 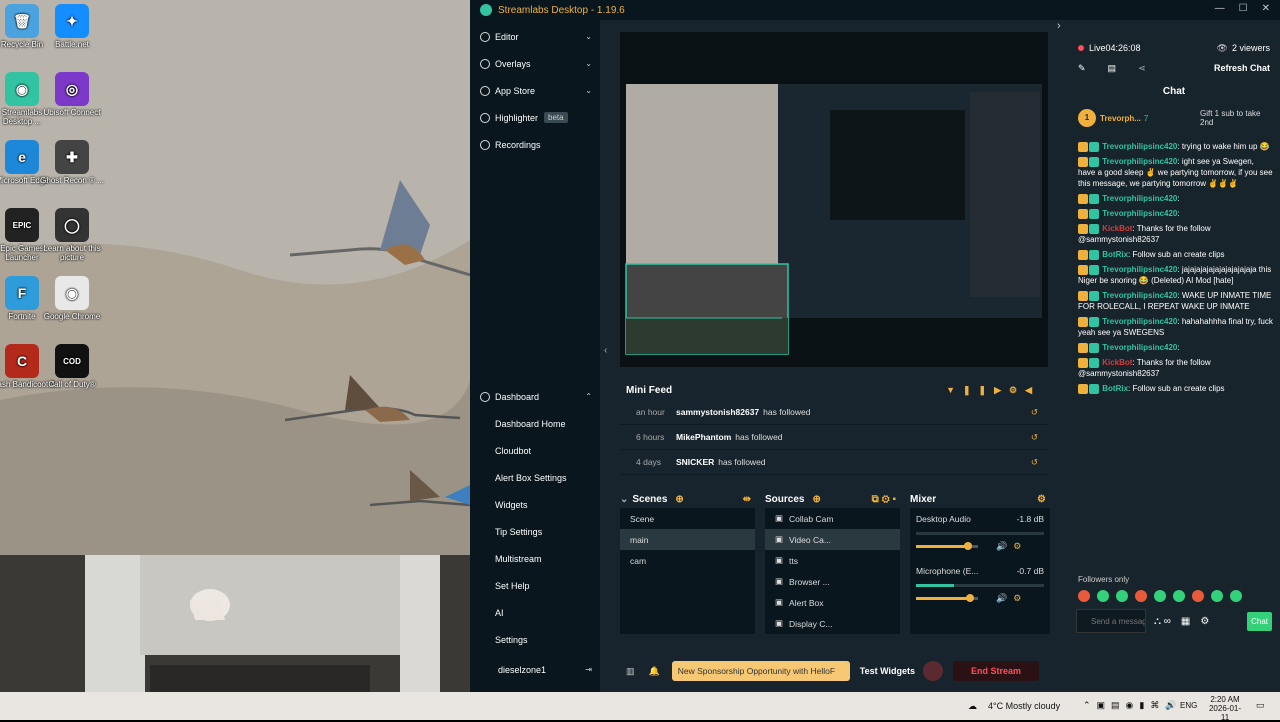 What do you see at coordinates (887, 671) in the screenshot?
I see `test-widgets-button: Test Widgets` at bounding box center [887, 671].